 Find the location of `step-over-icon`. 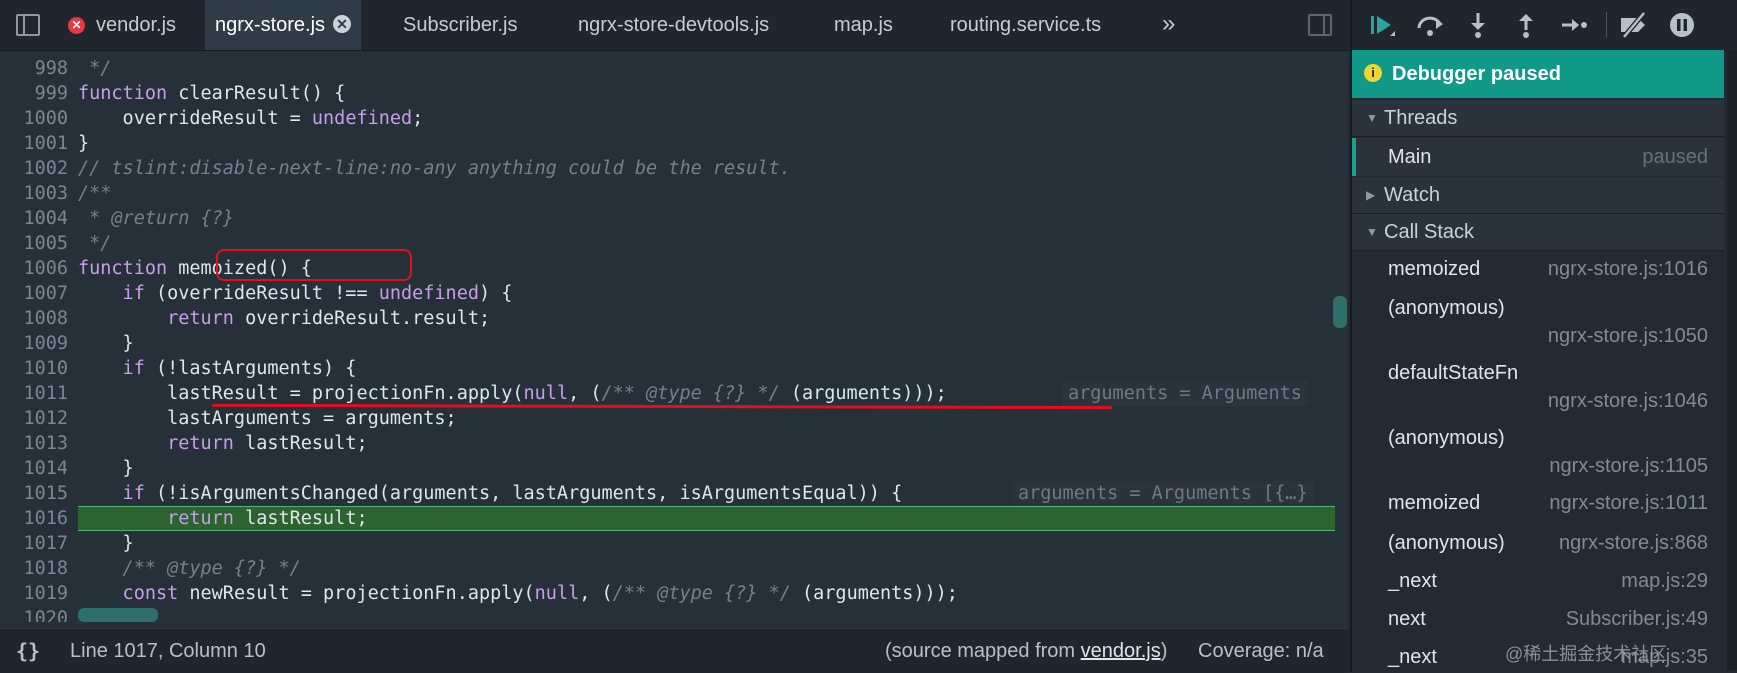

step-over-icon is located at coordinates (1430, 25).